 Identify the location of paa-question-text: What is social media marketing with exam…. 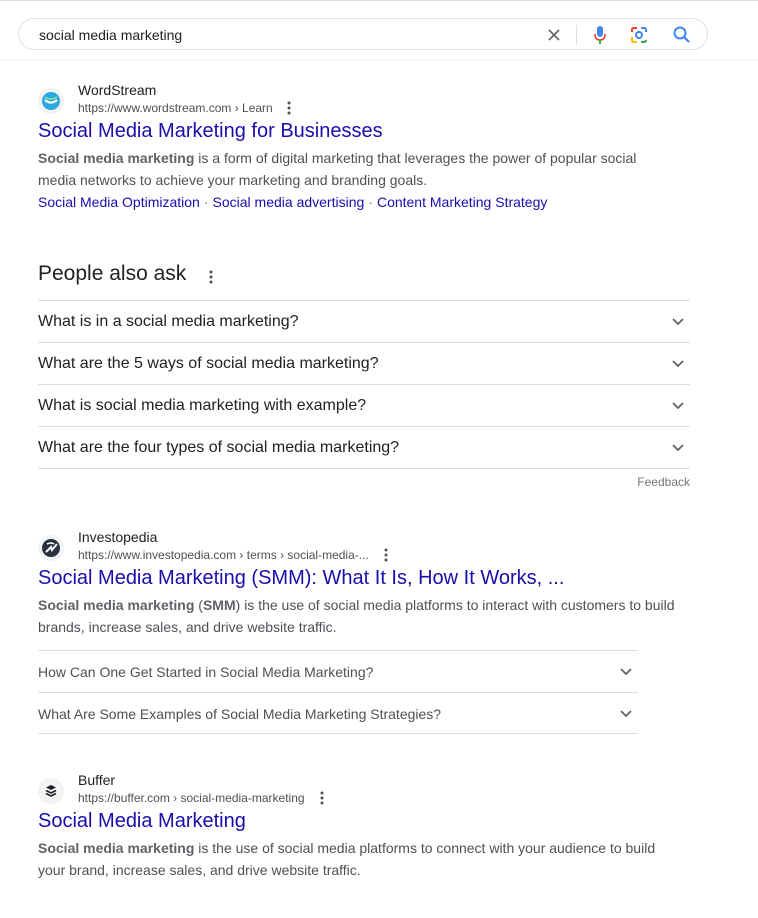
(202, 405).